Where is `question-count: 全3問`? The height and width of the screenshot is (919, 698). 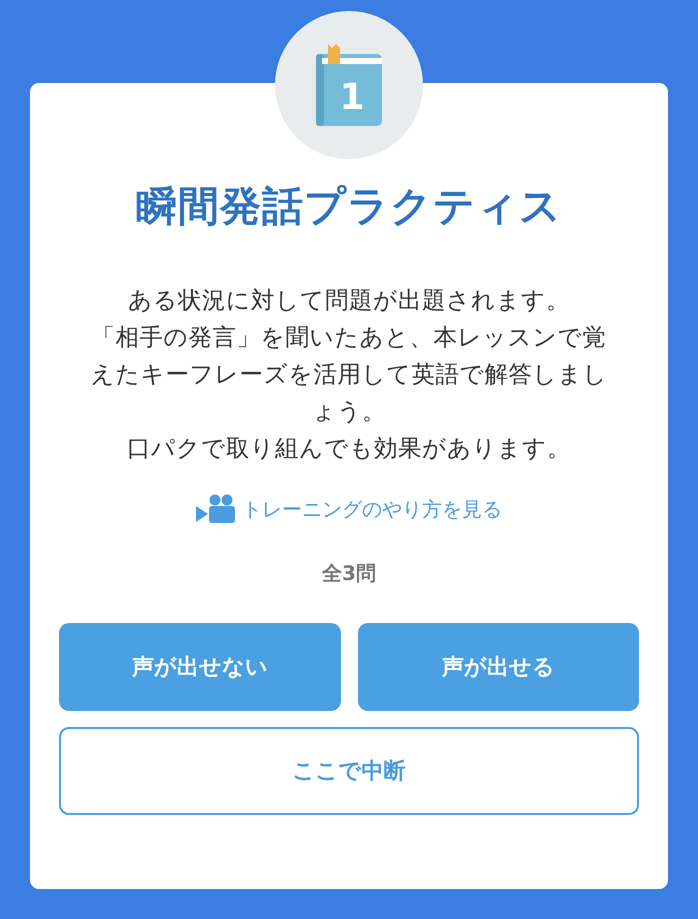
question-count: 全3問 is located at coordinates (349, 573).